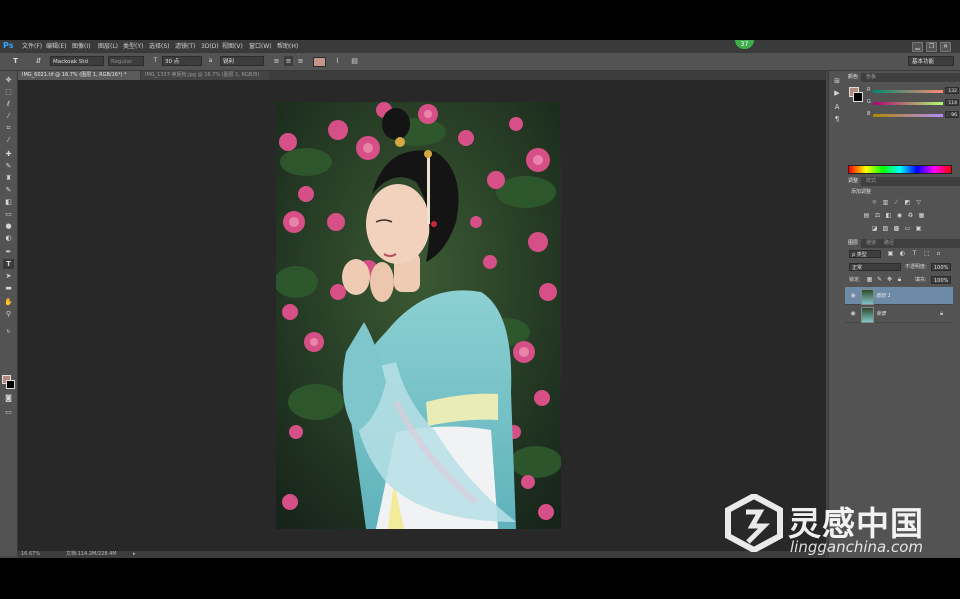  What do you see at coordinates (8, 238) in the screenshot?
I see `dodge-tool-icon: ◐` at bounding box center [8, 238].